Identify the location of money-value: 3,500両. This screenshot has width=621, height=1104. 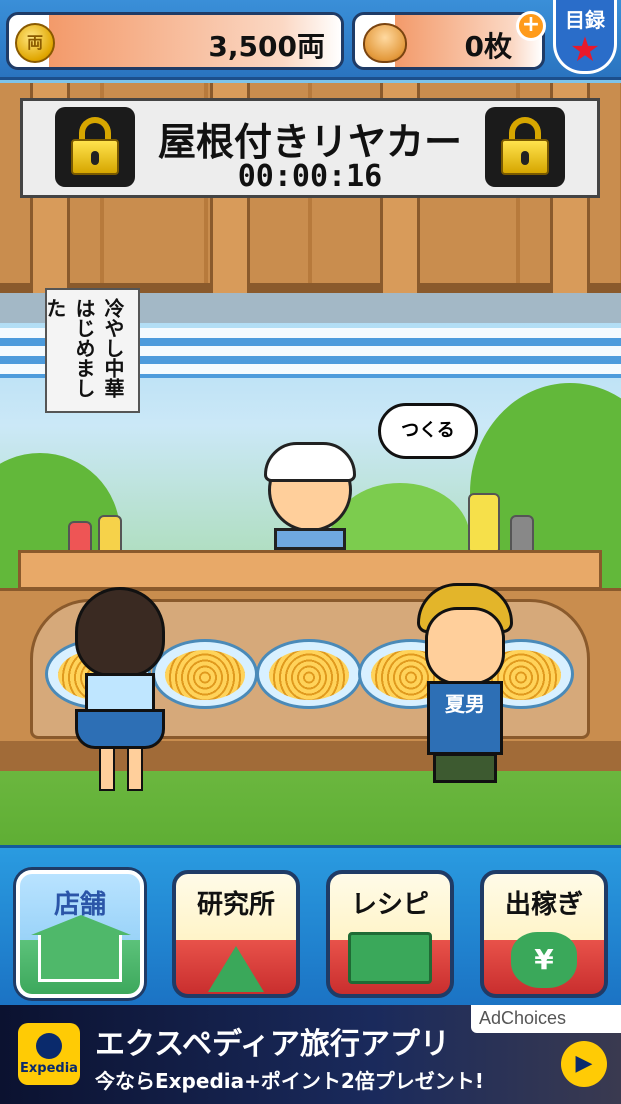
(266, 46).